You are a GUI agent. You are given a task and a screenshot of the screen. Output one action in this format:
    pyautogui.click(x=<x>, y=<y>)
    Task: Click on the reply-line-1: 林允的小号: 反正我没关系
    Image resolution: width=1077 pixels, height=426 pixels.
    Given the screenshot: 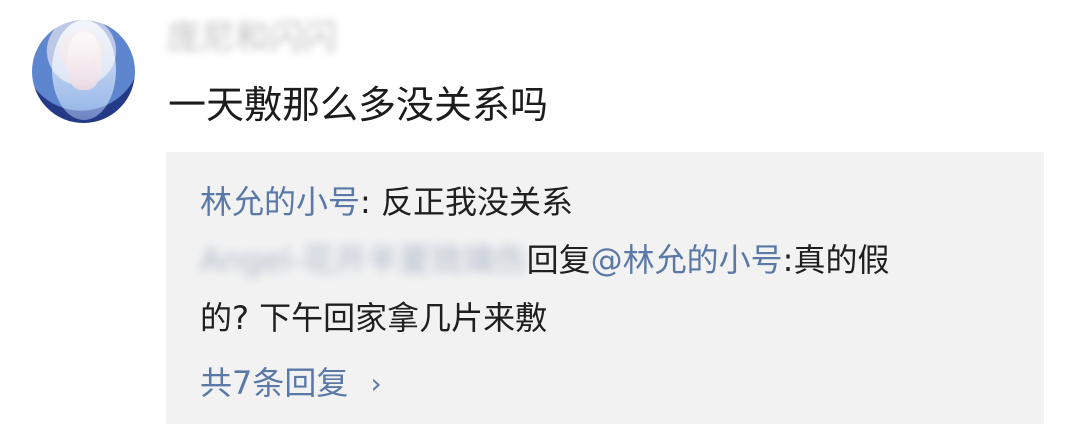 What is the action you would take?
    pyautogui.click(x=386, y=202)
    